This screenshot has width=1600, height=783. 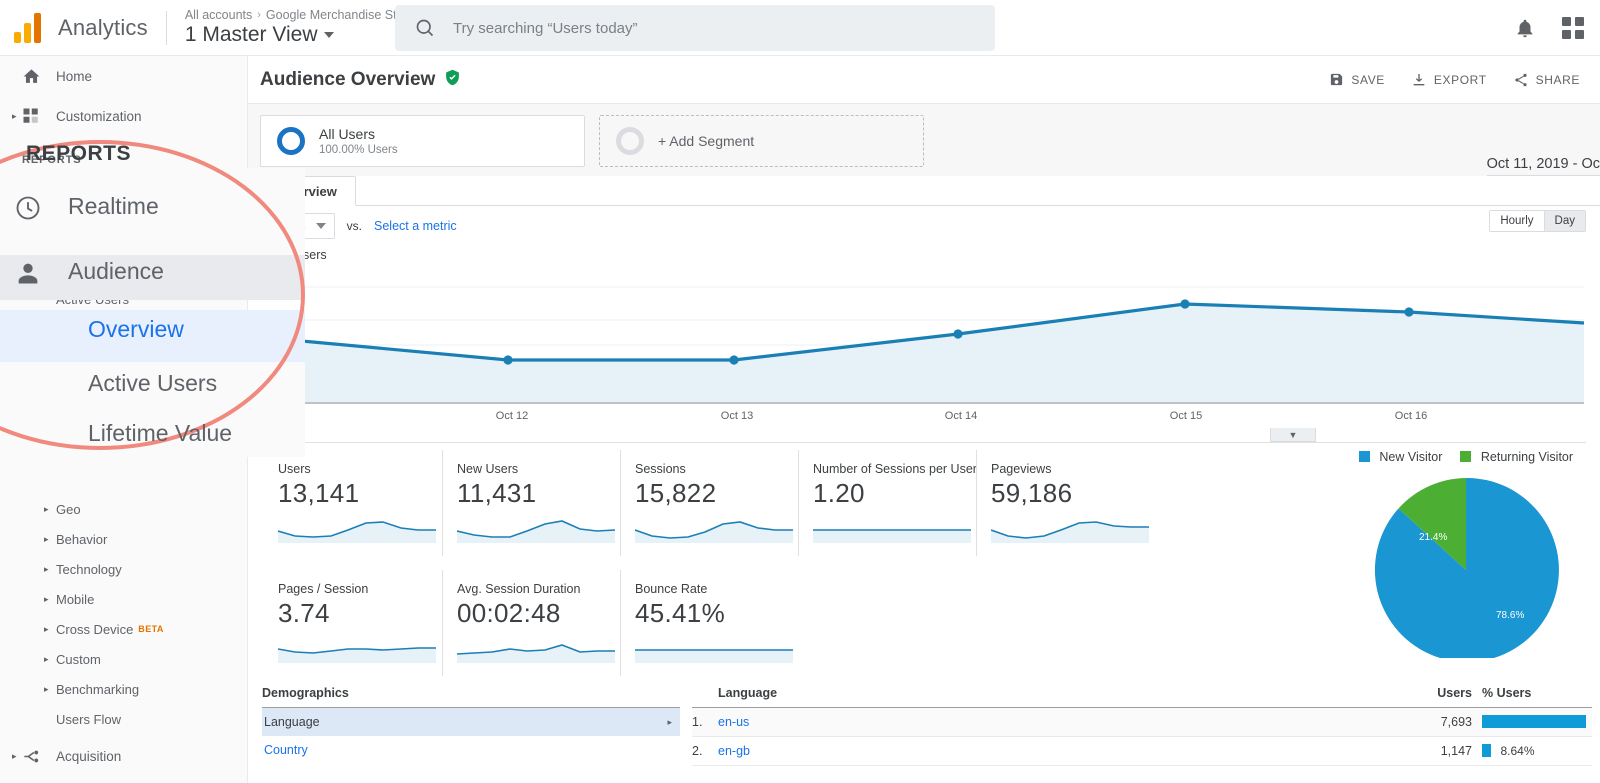 What do you see at coordinates (1445, 722) in the screenshot?
I see `row-users: 7,693` at bounding box center [1445, 722].